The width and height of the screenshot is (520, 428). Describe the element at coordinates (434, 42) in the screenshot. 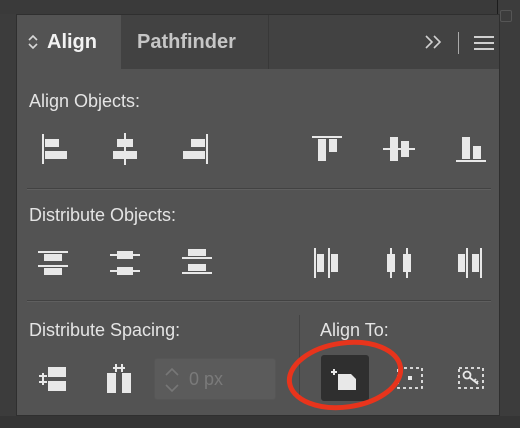

I see `double-chevron-right-icon` at that location.